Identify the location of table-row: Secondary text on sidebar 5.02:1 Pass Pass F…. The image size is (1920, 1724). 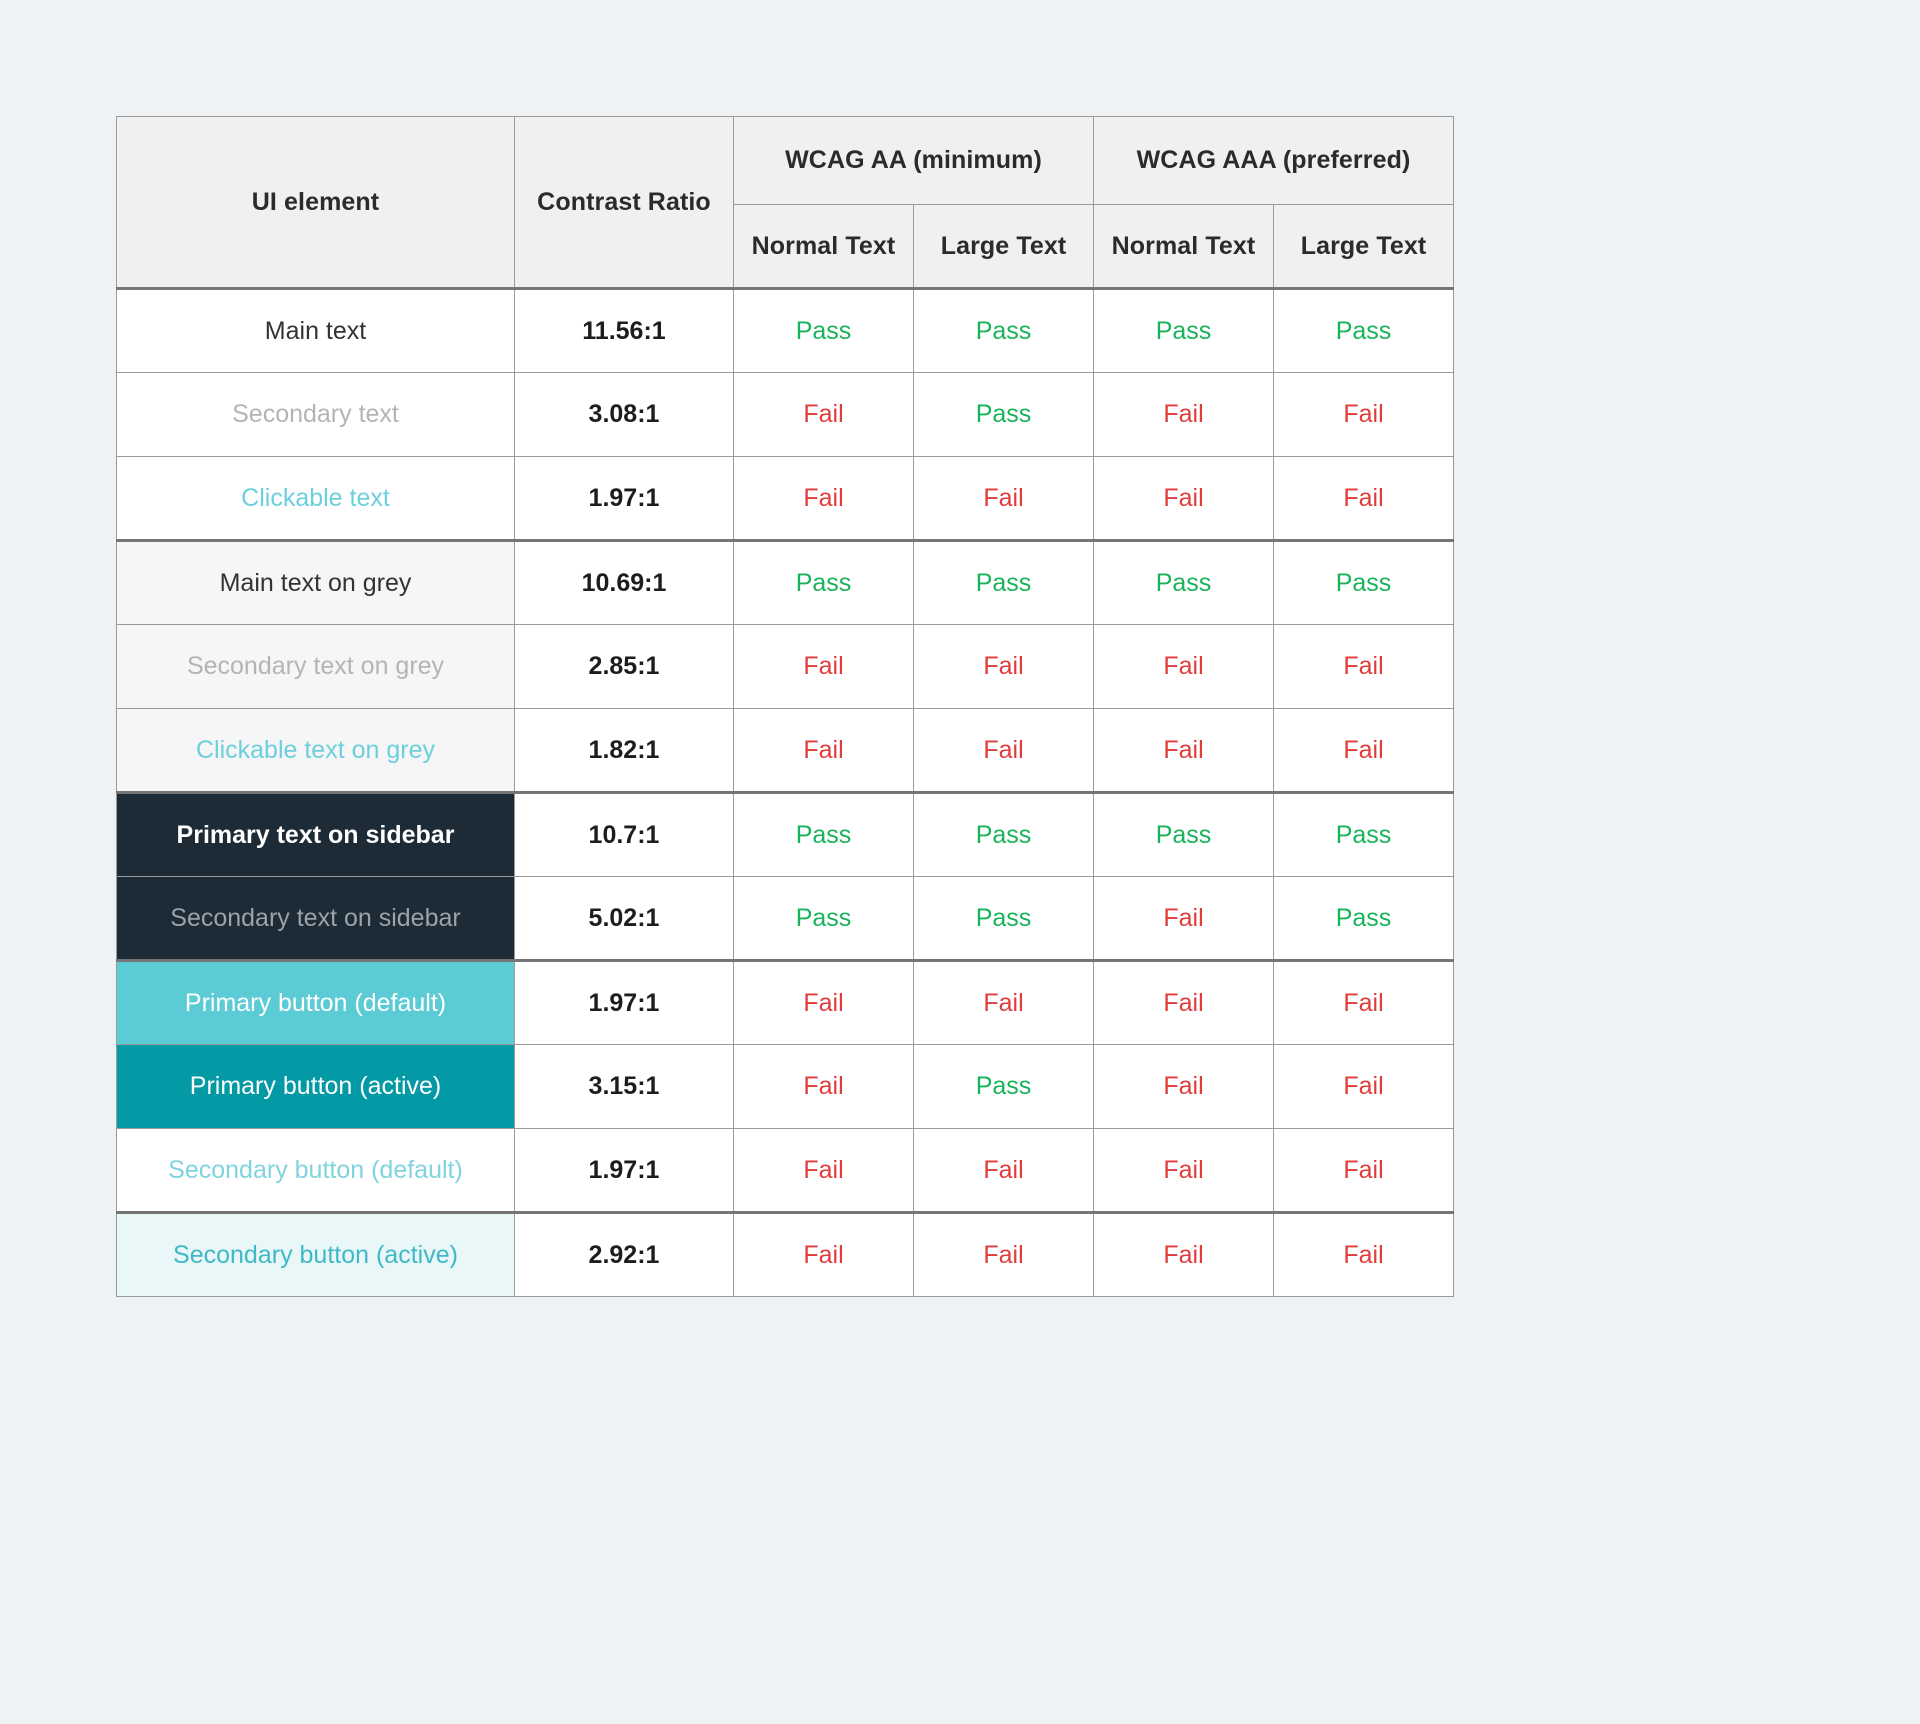
(785, 918).